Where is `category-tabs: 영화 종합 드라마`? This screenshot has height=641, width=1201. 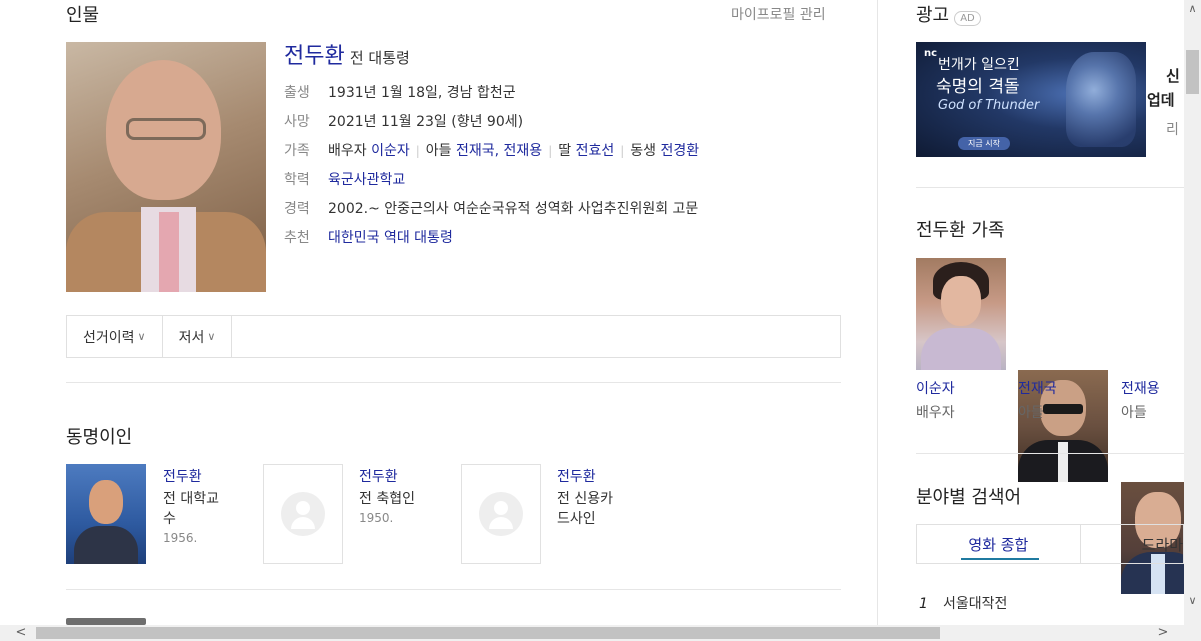
category-tabs: 영화 종합 드라마 is located at coordinates (1050, 544).